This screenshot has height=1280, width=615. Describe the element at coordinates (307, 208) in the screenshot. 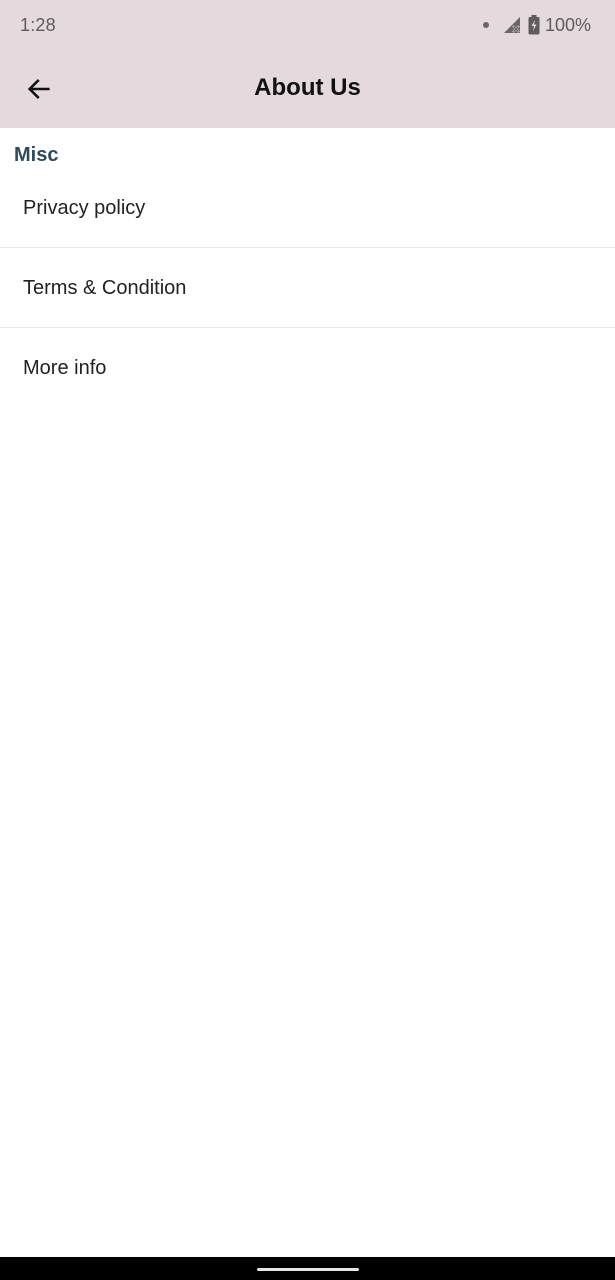

I see `privacy-policy-item: Privacy policy` at that location.